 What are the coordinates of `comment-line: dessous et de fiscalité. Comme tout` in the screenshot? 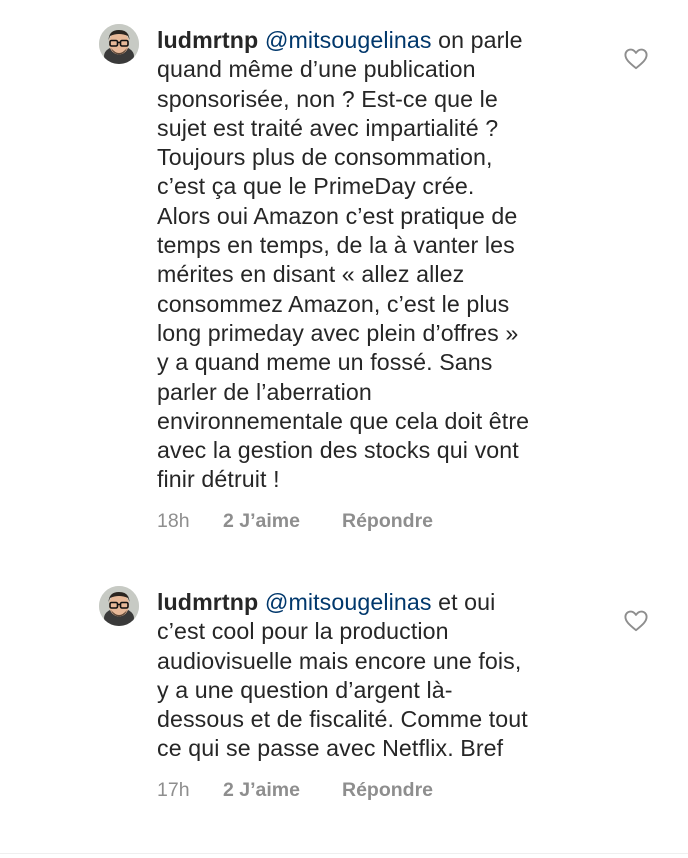 It's located at (342, 719).